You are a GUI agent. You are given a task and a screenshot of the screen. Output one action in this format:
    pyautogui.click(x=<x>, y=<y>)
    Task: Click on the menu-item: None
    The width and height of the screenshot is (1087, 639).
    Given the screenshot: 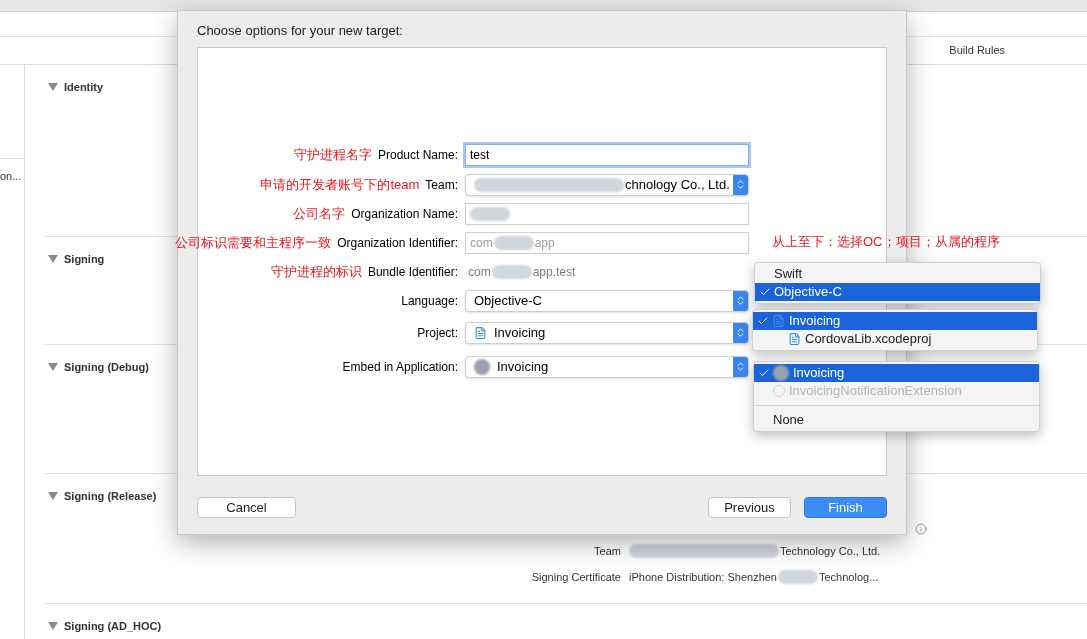 What is the action you would take?
    pyautogui.click(x=896, y=420)
    